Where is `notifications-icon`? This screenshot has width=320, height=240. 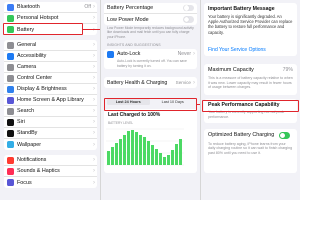 notifications-icon is located at coordinates (10, 160).